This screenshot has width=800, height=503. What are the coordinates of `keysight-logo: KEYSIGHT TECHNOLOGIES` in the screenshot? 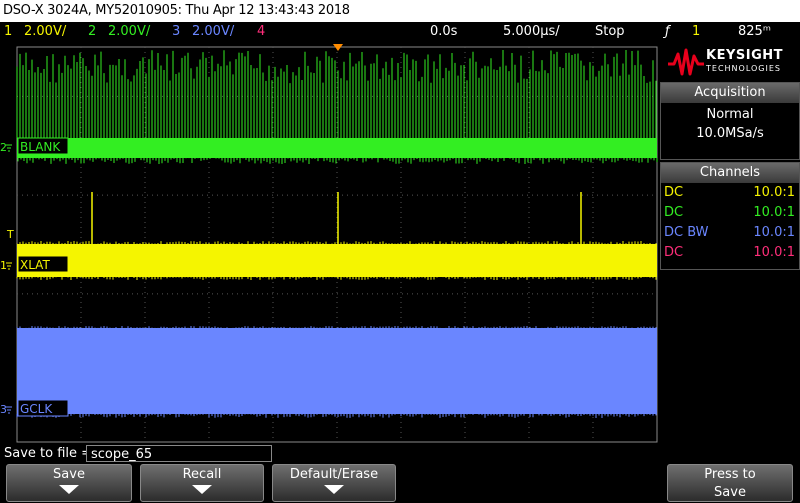 It's located at (730, 62).